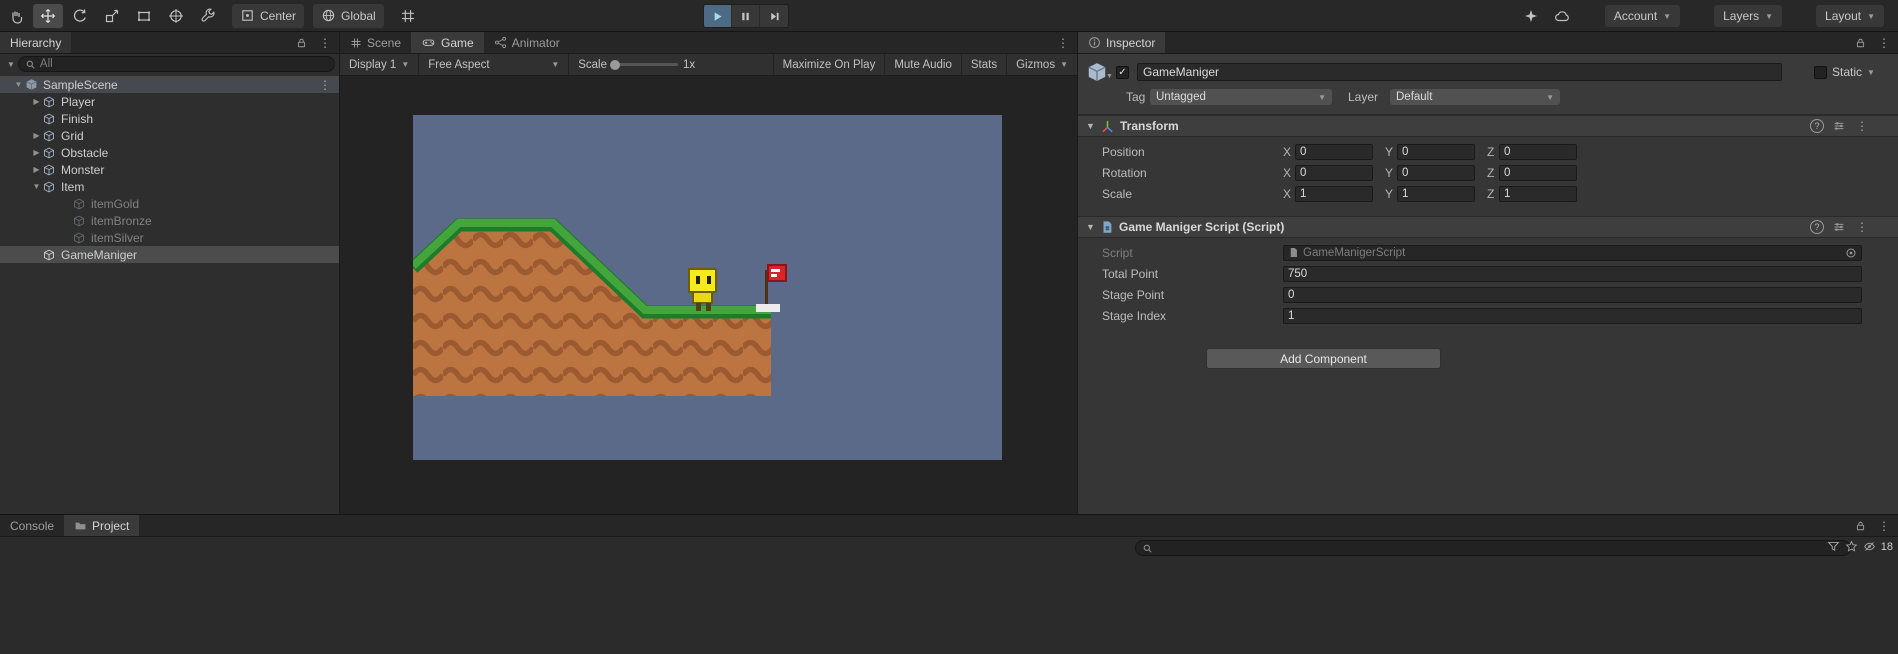 The width and height of the screenshot is (1898, 654). I want to click on play-button, so click(718, 16).